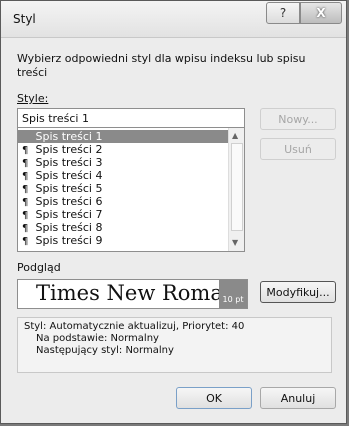 This screenshot has height=426, width=349. I want to click on scroll-thumb, so click(237, 187).